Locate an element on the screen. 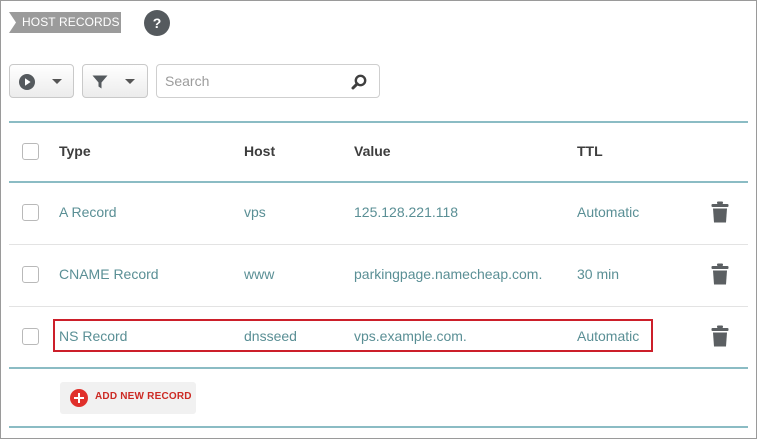 The image size is (757, 439). record-host: dnsseed is located at coordinates (270, 336).